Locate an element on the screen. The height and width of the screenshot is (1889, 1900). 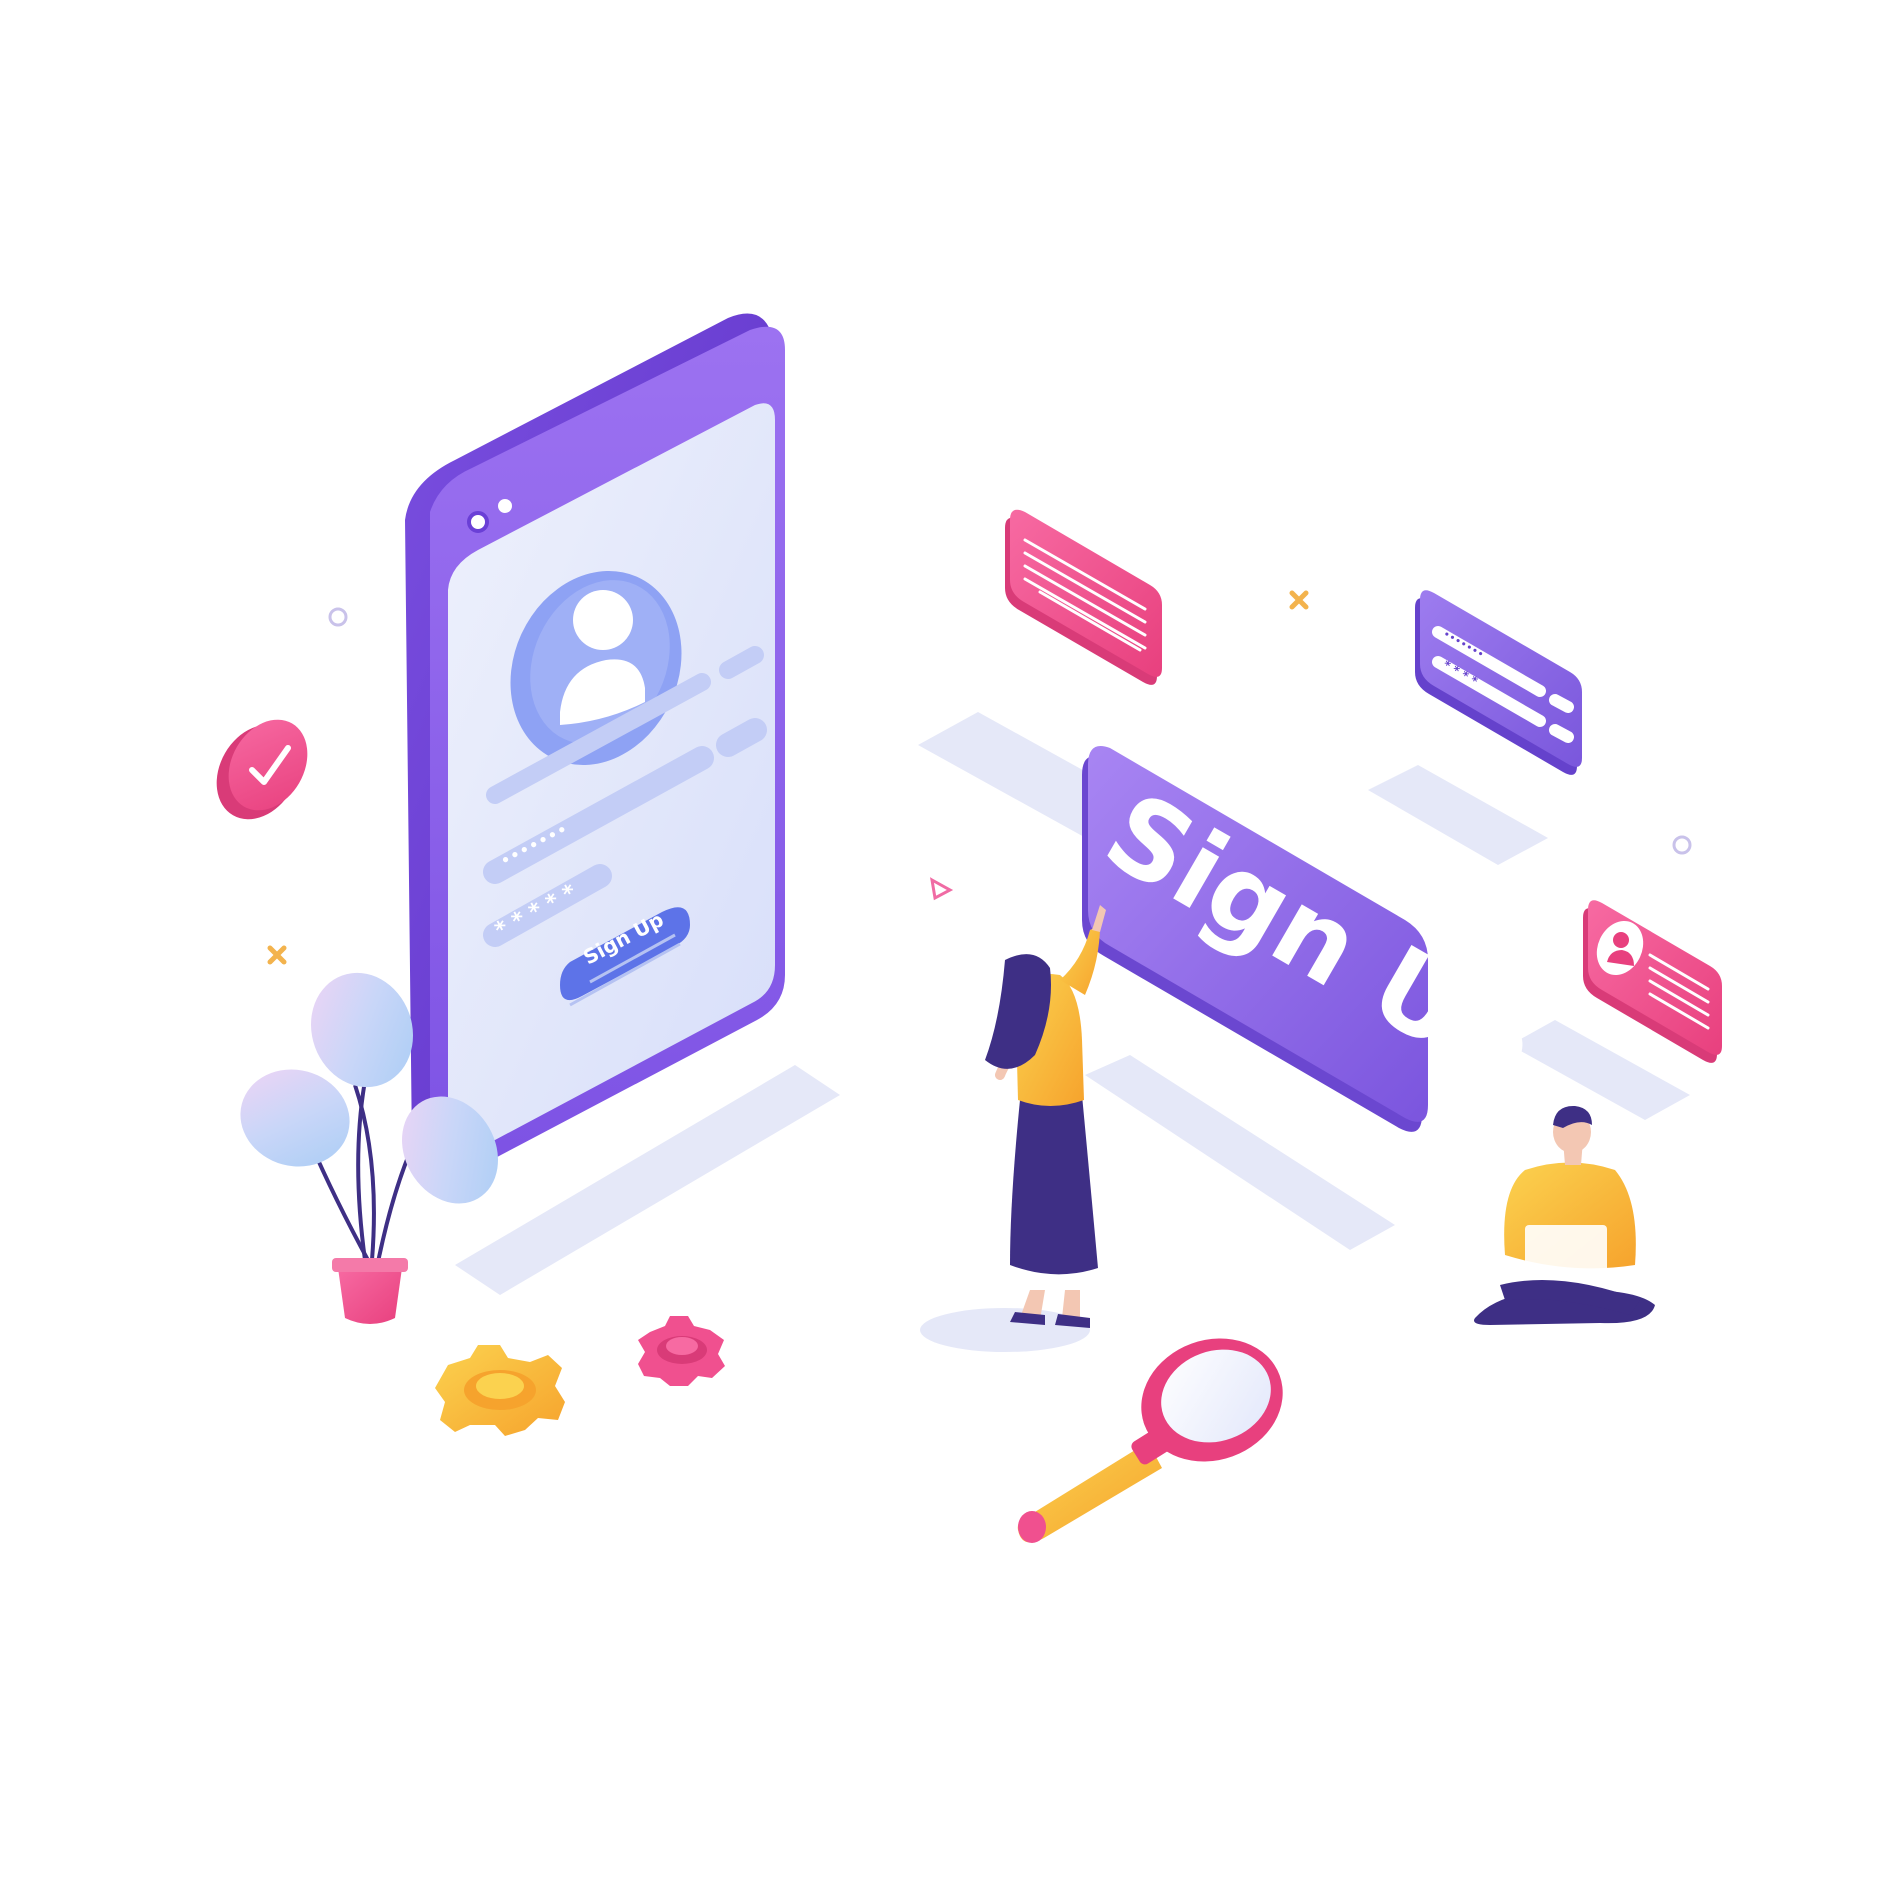
profile-card is located at coordinates (1652, 981).